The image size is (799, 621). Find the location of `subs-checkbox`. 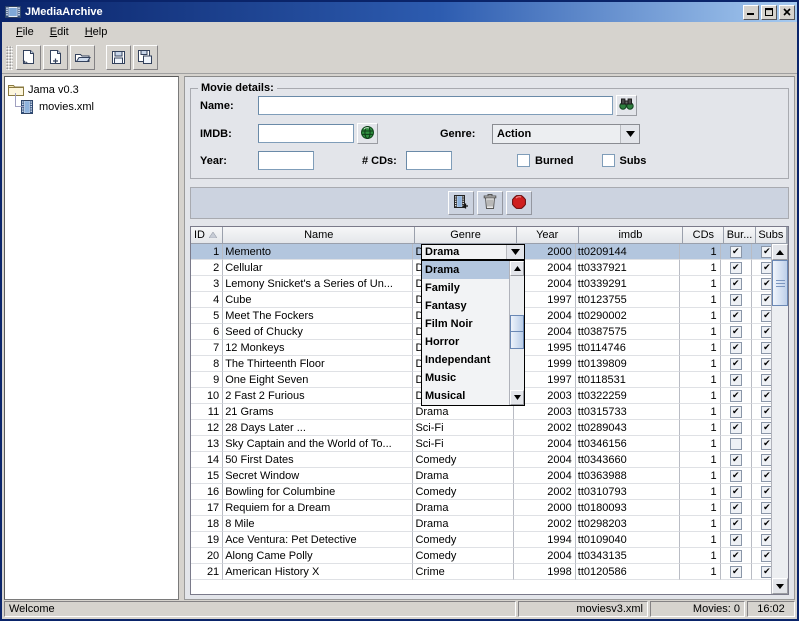

subs-checkbox is located at coordinates (608, 160).